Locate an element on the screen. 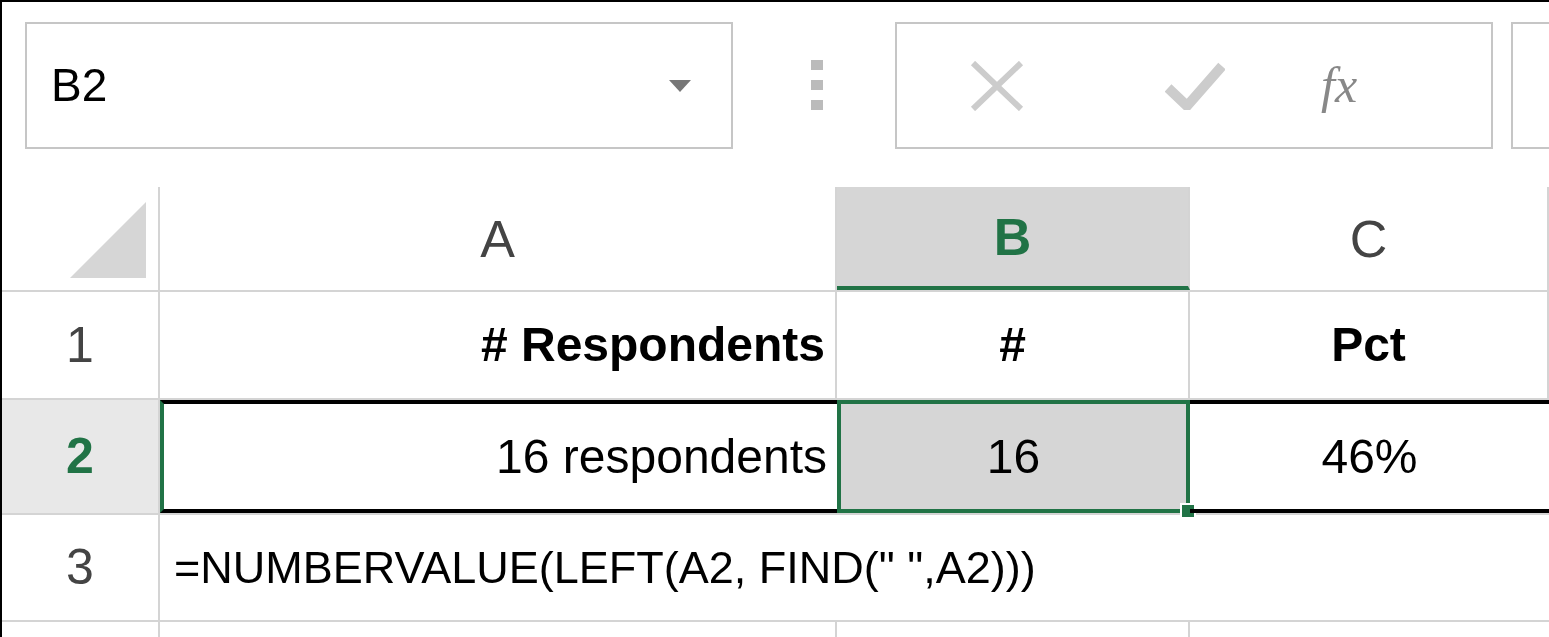 The width and height of the screenshot is (1549, 637). check-icon is located at coordinates (1195, 85).